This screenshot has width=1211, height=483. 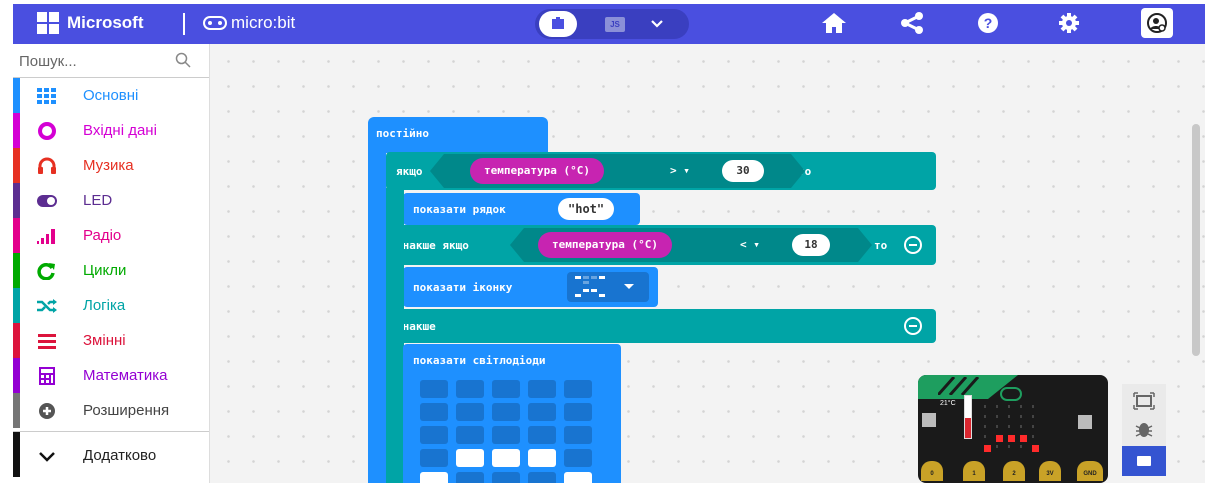 I want to click on pin-gnd: GND, so click(x=1090, y=471).